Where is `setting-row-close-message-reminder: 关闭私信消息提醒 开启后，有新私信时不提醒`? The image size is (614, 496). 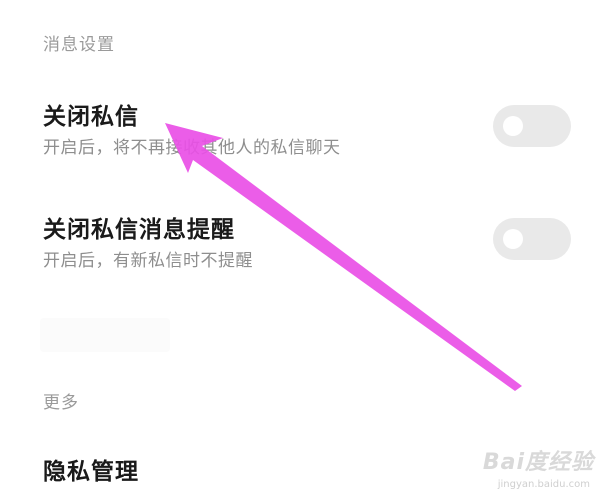 setting-row-close-message-reminder: 关闭私信消息提醒 开启后，有新私信时不提醒 is located at coordinates (313, 245).